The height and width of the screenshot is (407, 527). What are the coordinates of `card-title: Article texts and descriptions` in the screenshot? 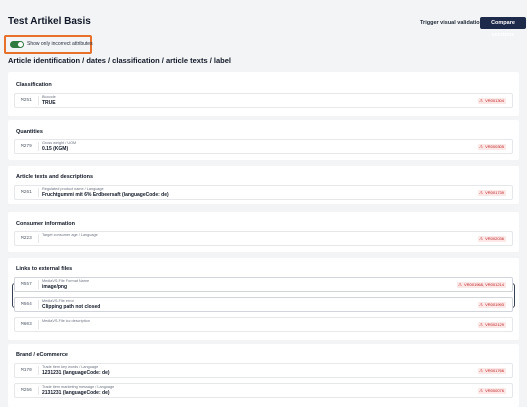 It's located at (55, 177).